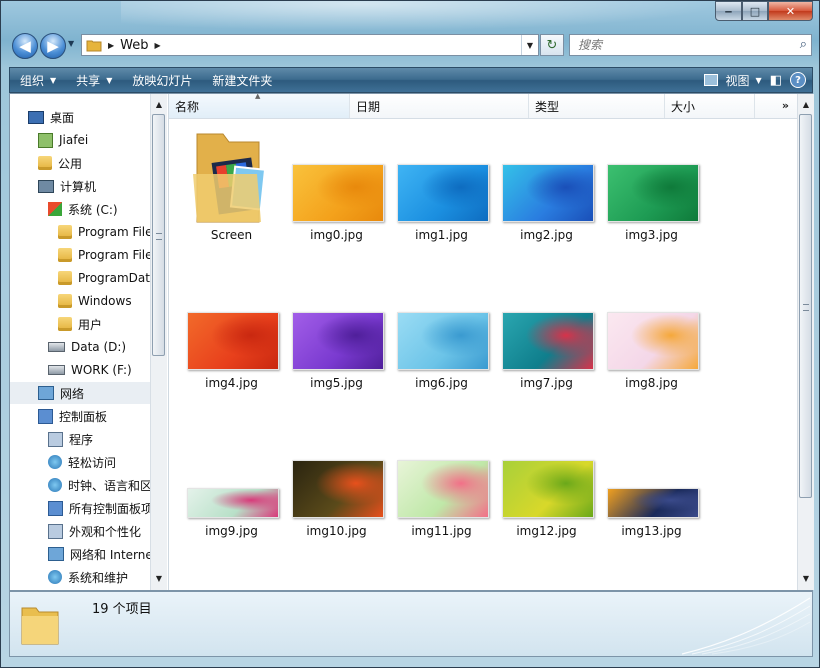 Image resolution: width=820 pixels, height=668 pixels. Describe the element at coordinates (231, 531) in the screenshot. I see `file-name-label: img9.jpg` at that location.